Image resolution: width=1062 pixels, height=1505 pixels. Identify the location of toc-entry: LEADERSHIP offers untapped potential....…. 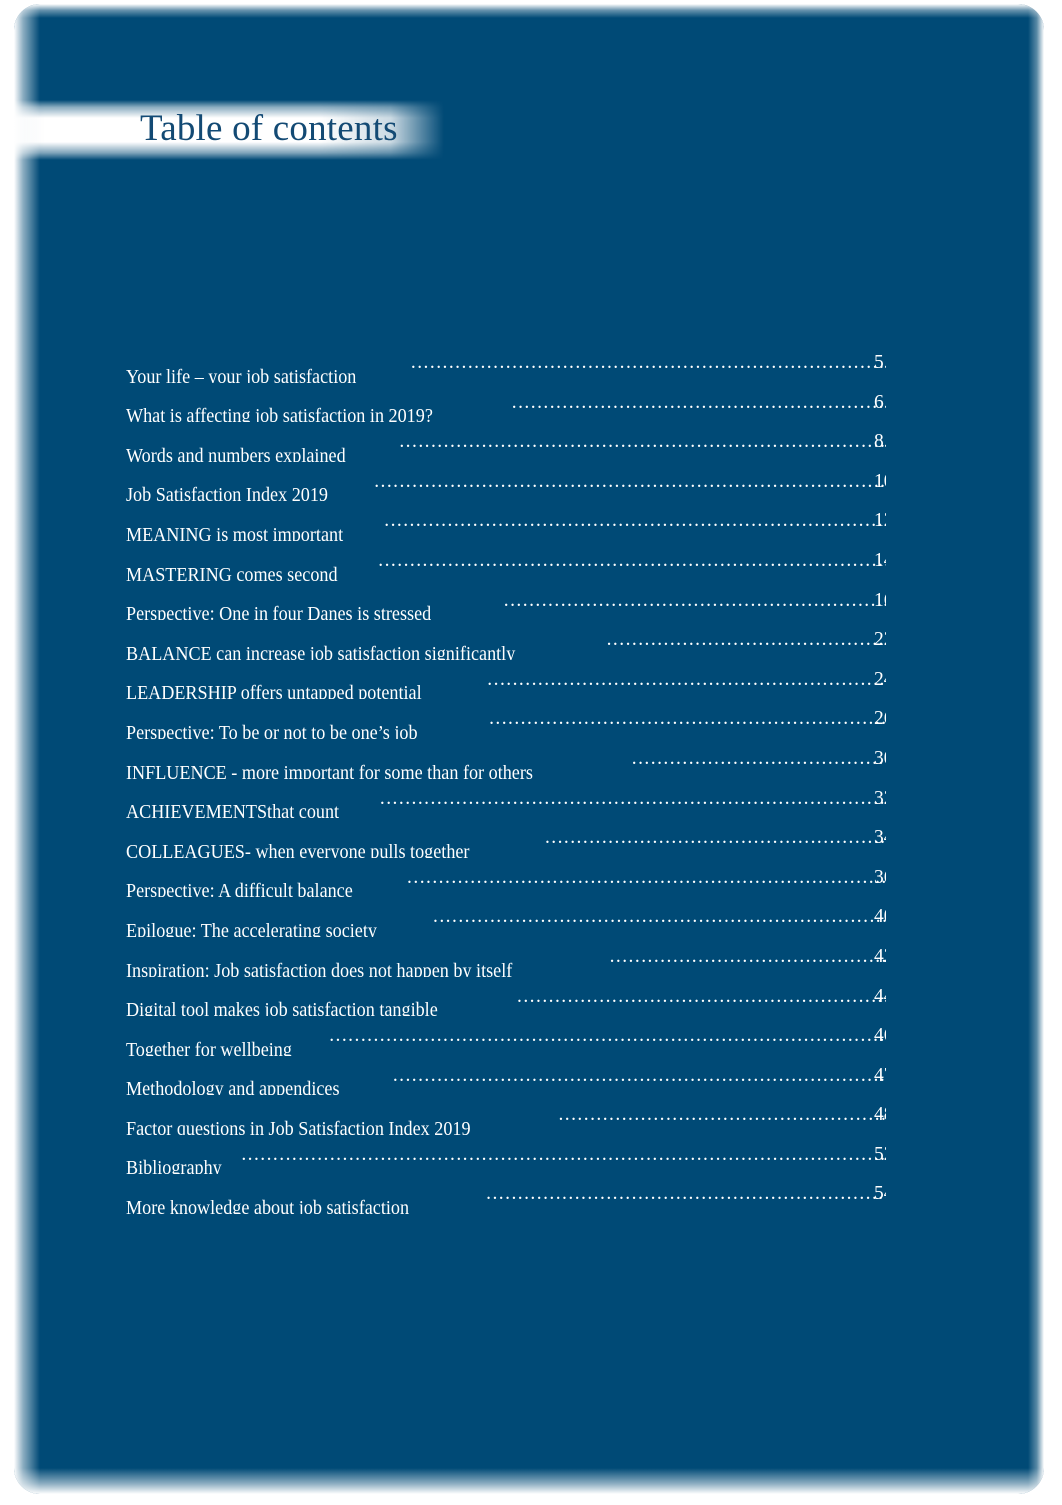
(506, 680).